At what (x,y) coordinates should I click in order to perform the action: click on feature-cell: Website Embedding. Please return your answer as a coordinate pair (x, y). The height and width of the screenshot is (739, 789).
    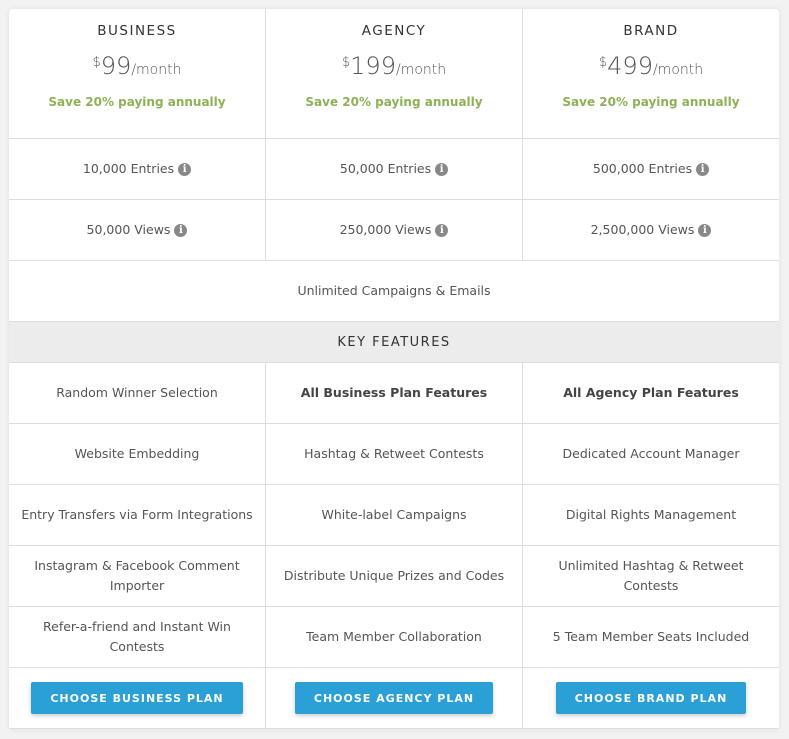
    Looking at the image, I should click on (137, 454).